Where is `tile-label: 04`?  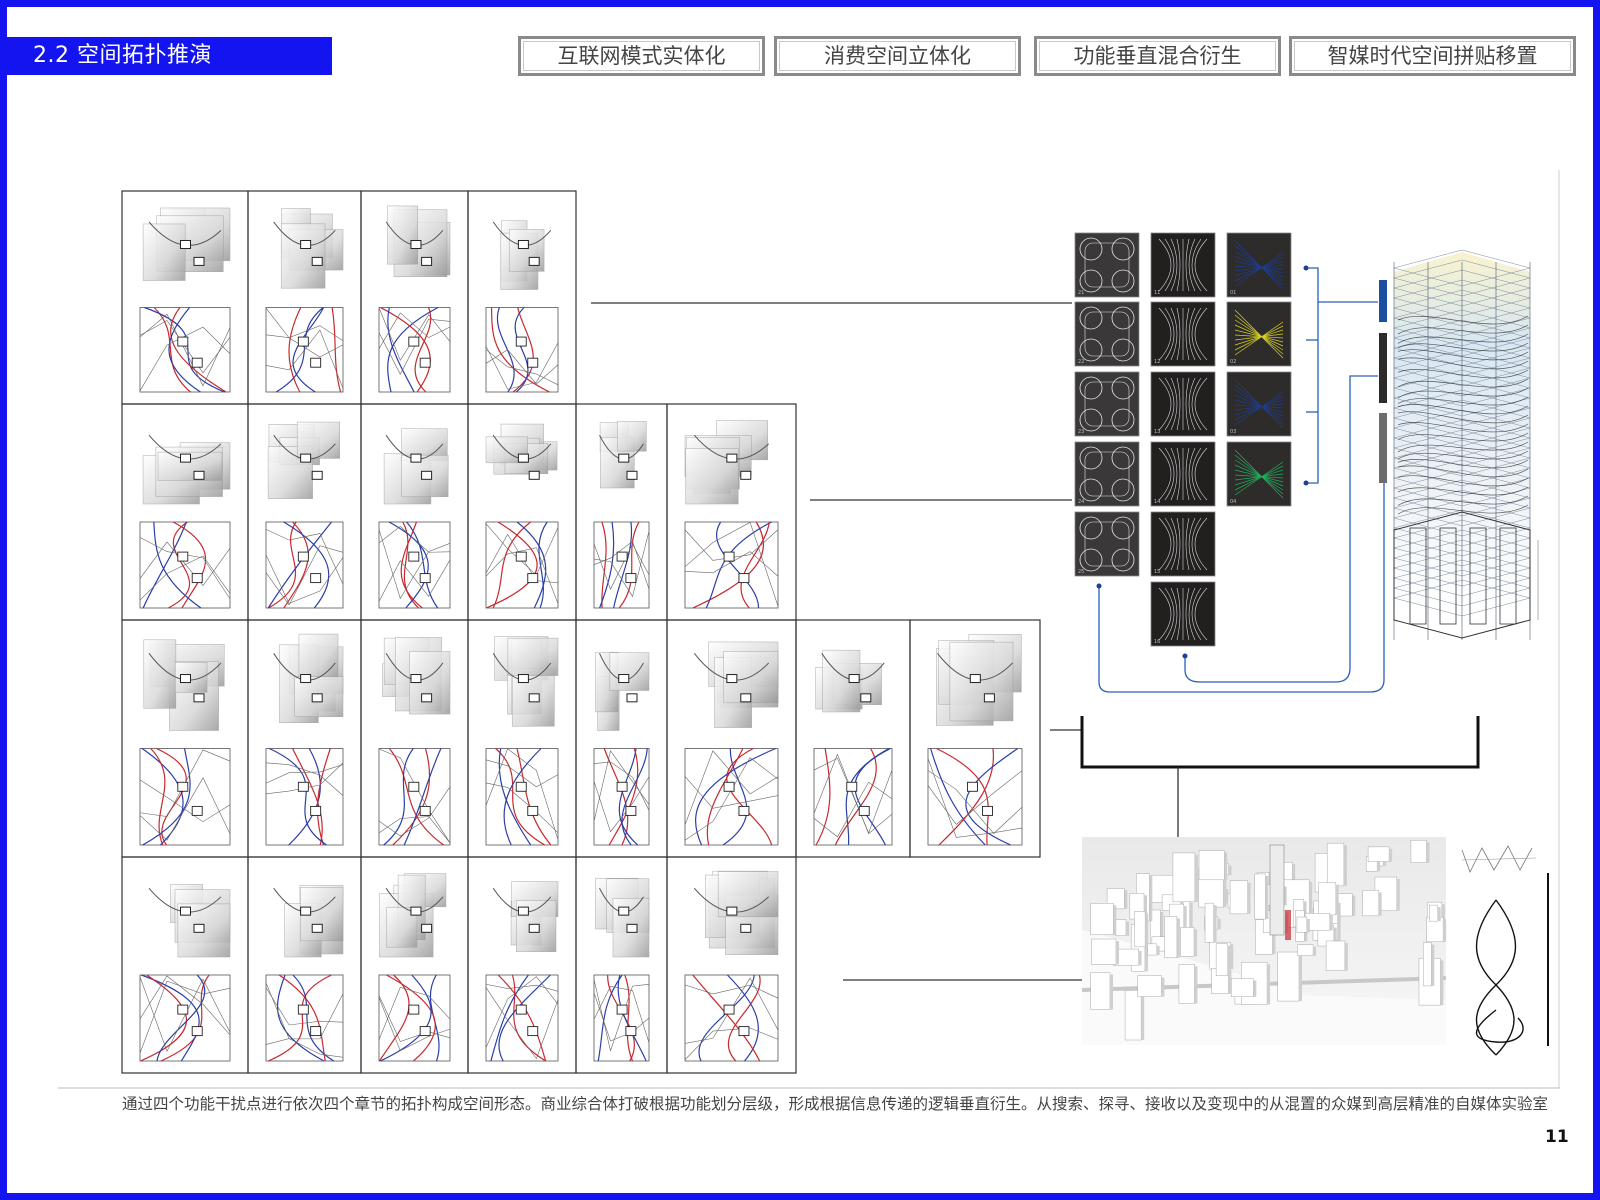
tile-label: 04 is located at coordinates (1233, 502).